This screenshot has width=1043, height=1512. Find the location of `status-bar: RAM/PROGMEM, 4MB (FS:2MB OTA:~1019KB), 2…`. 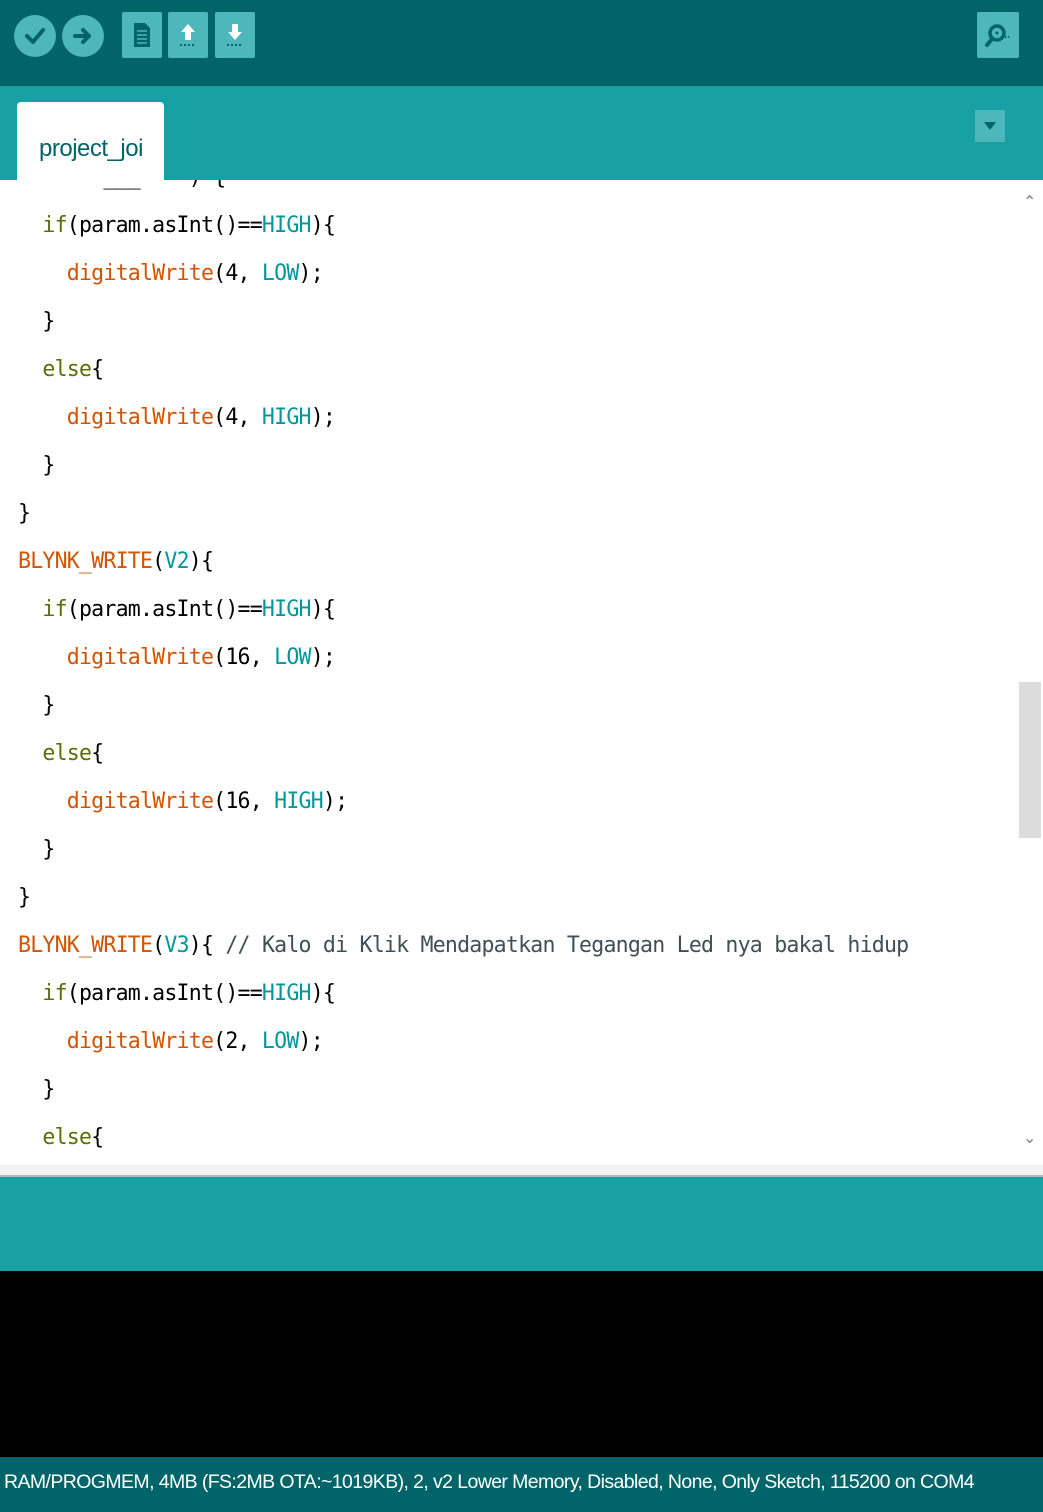

status-bar: RAM/PROGMEM, 4MB (FS:2MB OTA:~1019KB), 2… is located at coordinates (521, 1484).